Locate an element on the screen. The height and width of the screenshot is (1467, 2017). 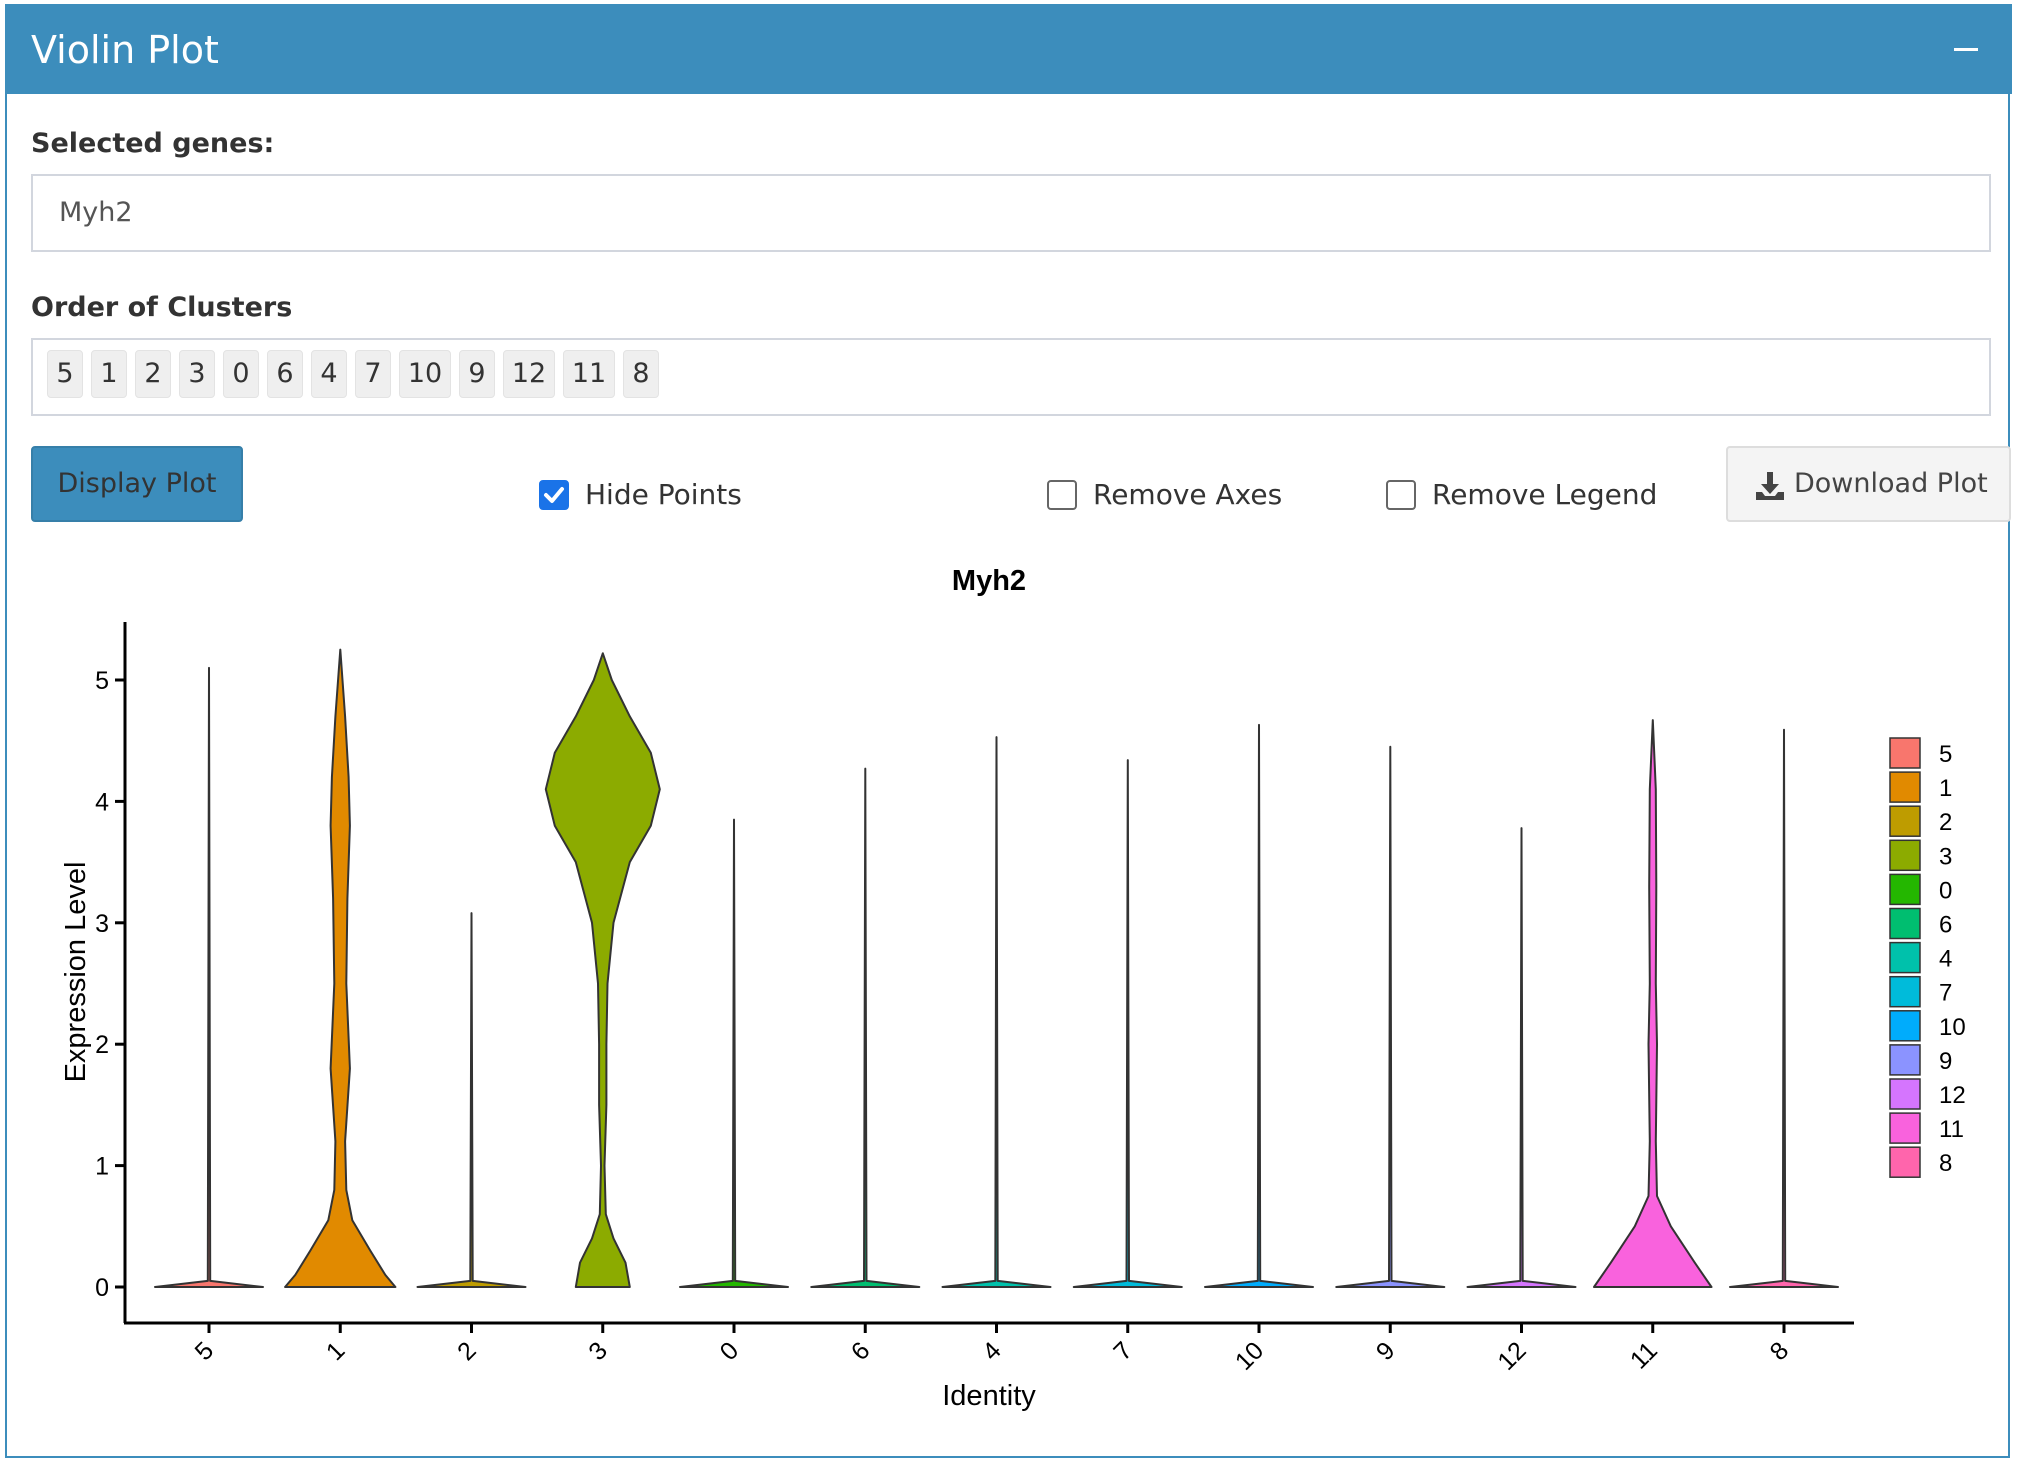
cluster-chip-11: 11 is located at coordinates (589, 374).